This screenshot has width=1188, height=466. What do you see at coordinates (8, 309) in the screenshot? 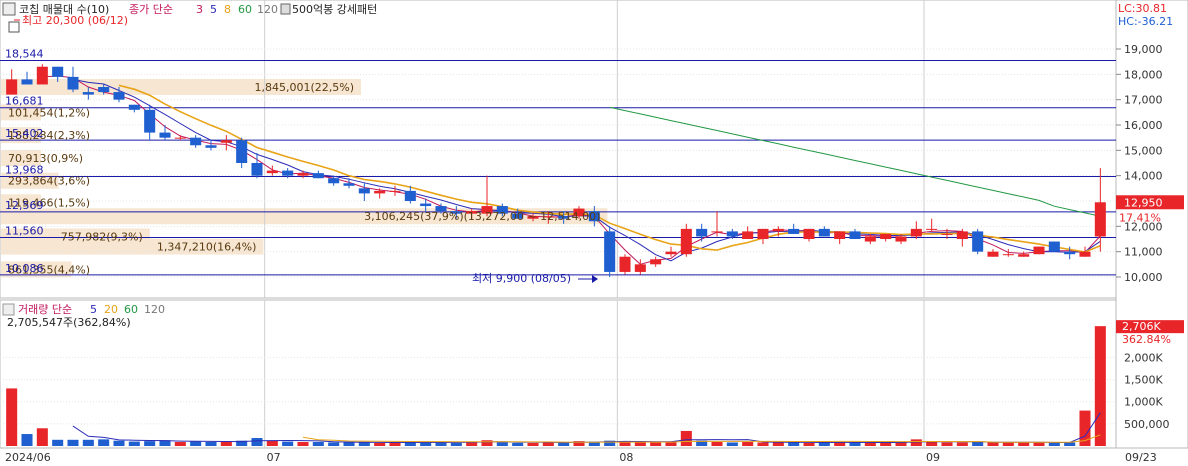
I see `volume-menu-icon` at bounding box center [8, 309].